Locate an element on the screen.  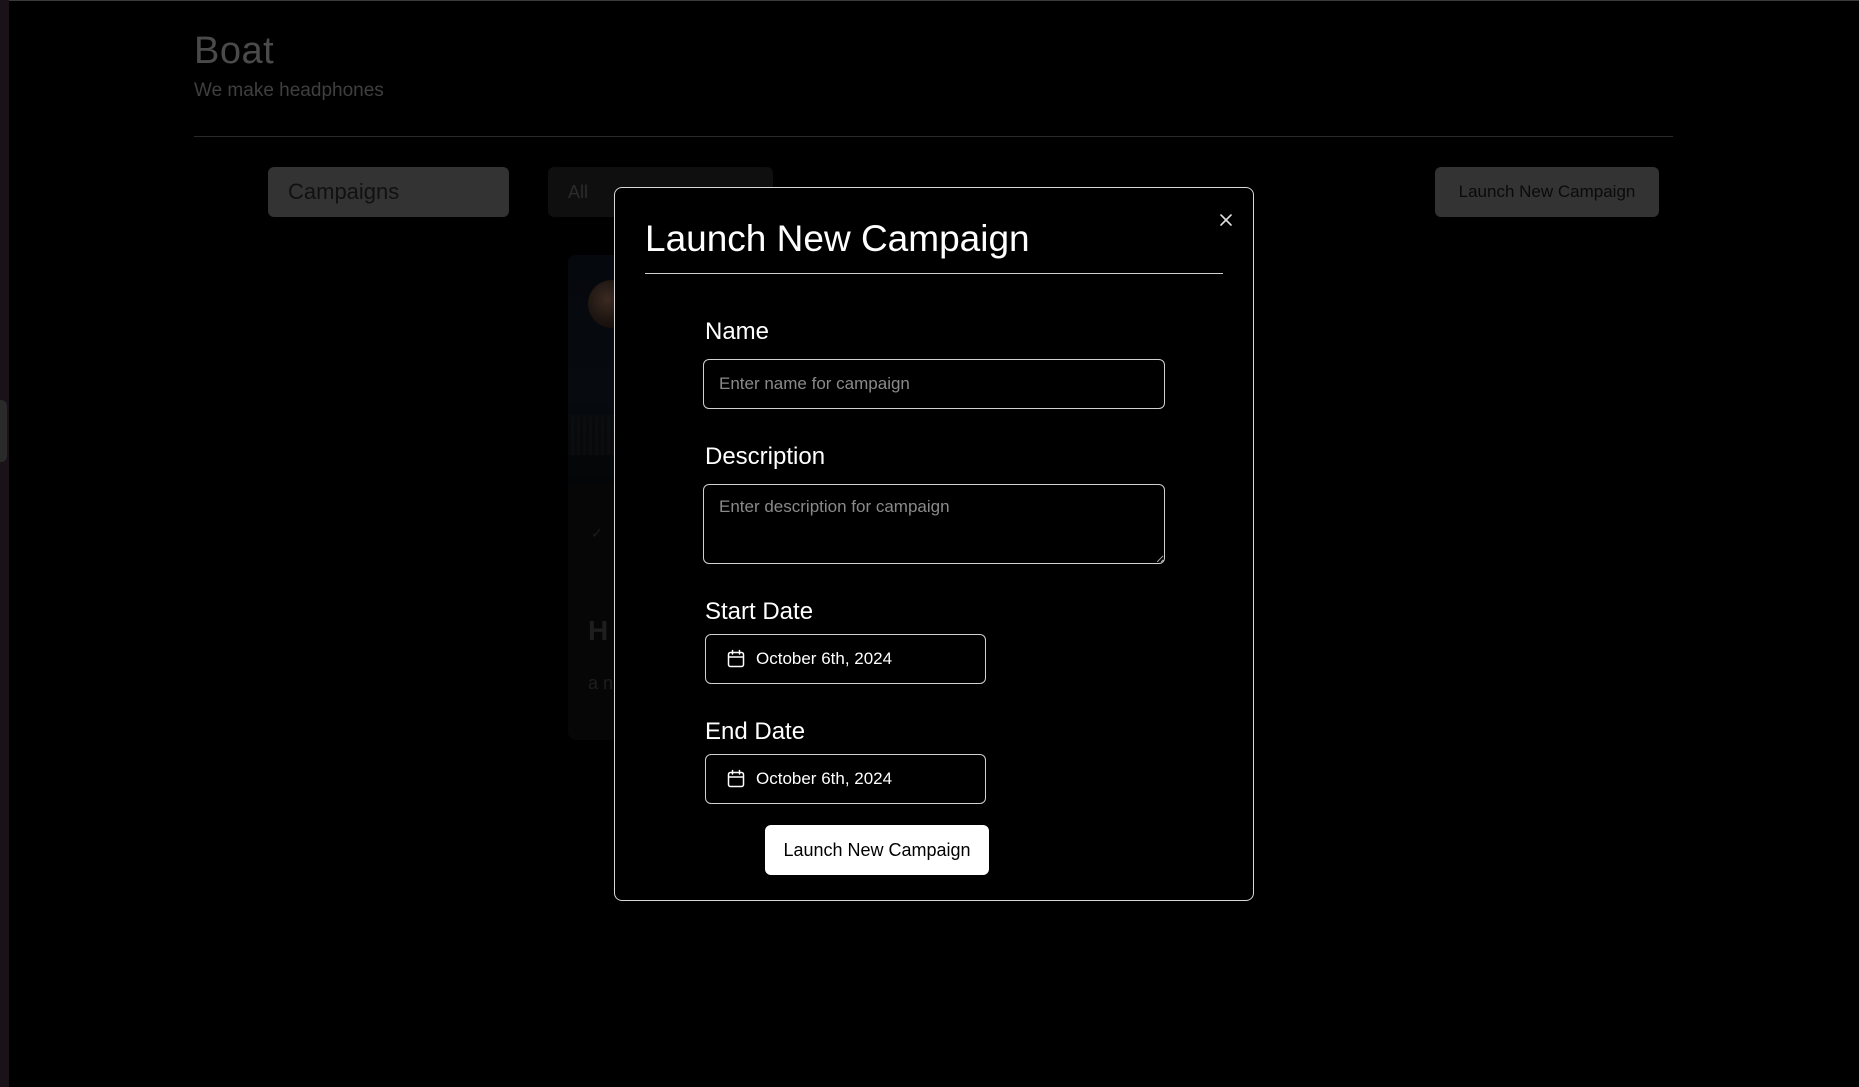
start-date-value: October 6th, 2024 is located at coordinates (824, 658).